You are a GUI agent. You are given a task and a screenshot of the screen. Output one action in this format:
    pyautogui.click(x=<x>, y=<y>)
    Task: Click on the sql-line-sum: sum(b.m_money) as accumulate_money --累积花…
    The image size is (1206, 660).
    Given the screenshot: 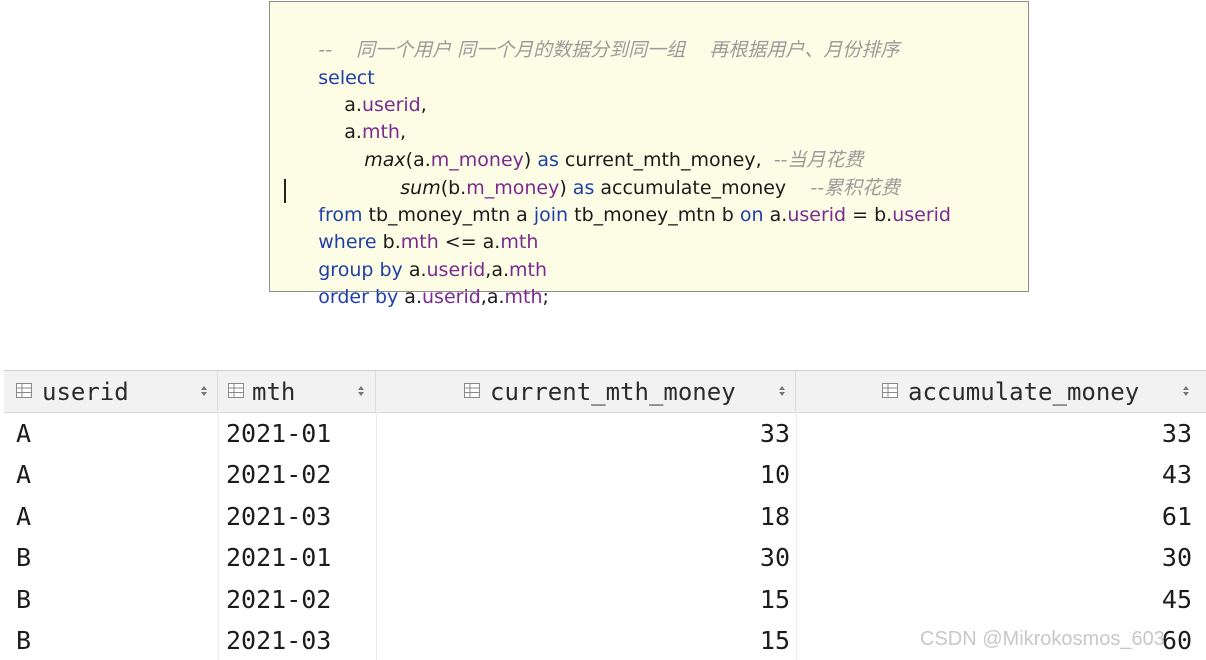 What is the action you would take?
    pyautogui.click(x=632, y=174)
    